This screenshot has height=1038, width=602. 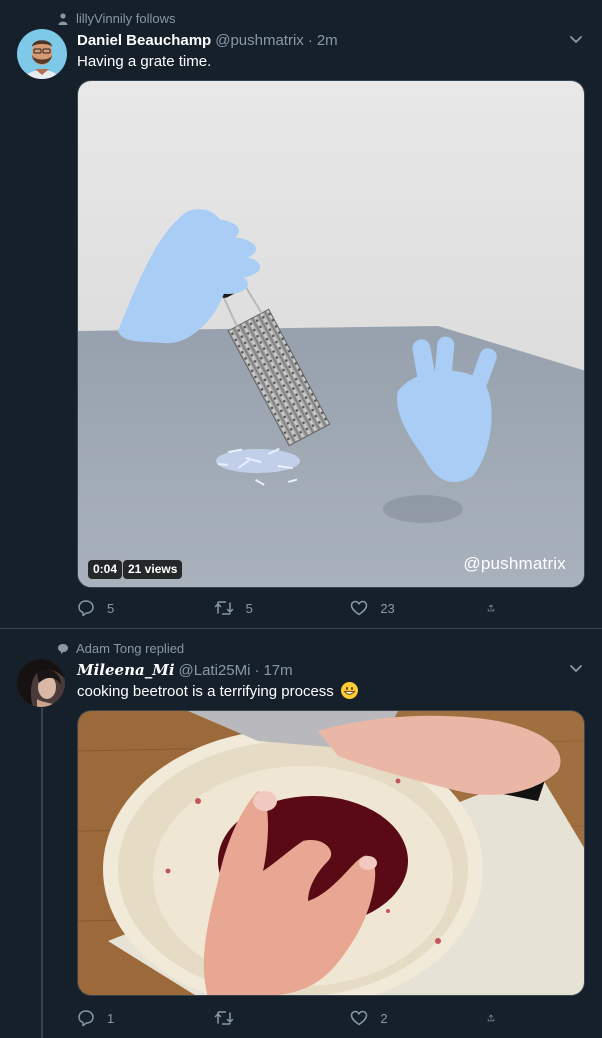 I want to click on social-context: lillyVinnily follows, so click(x=115, y=18).